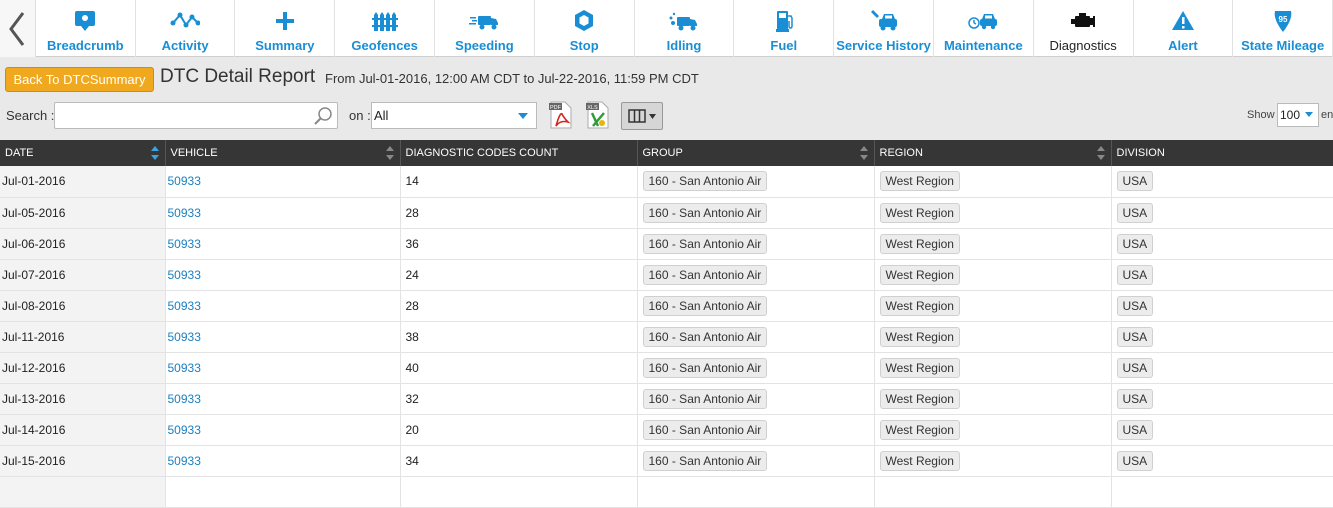  What do you see at coordinates (884, 28) in the screenshot?
I see `nav-item-service-history: Service History` at bounding box center [884, 28].